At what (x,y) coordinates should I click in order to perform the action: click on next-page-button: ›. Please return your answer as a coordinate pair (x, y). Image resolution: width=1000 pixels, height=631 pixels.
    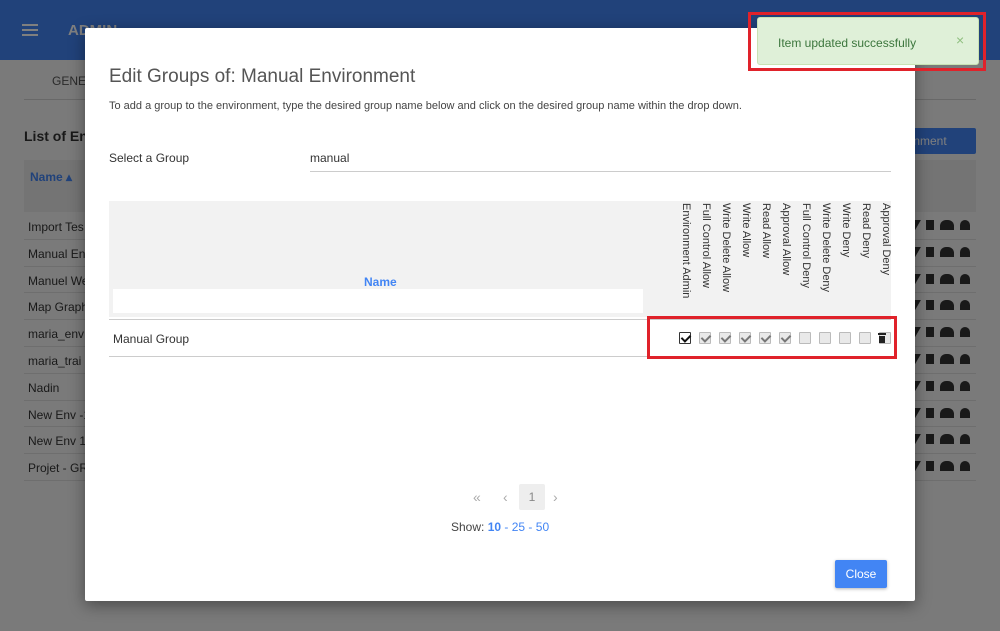
    Looking at the image, I should click on (555, 497).